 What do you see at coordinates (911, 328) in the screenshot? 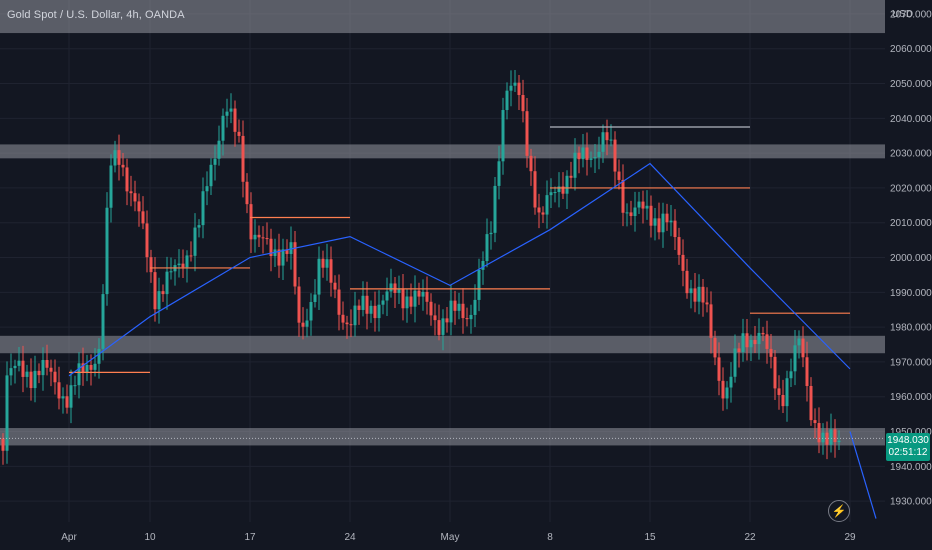
I see `y-tick-label: 1980.000` at bounding box center [911, 328].